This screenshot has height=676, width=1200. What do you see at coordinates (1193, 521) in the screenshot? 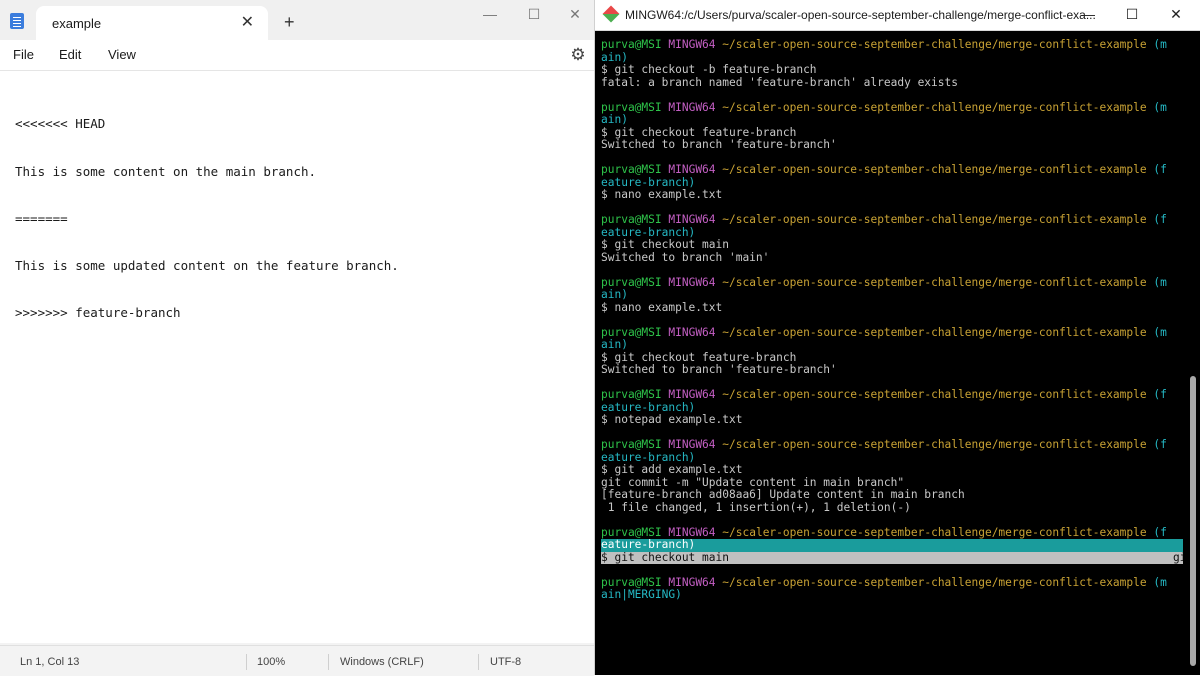
I see `scrollbar-thumb` at bounding box center [1193, 521].